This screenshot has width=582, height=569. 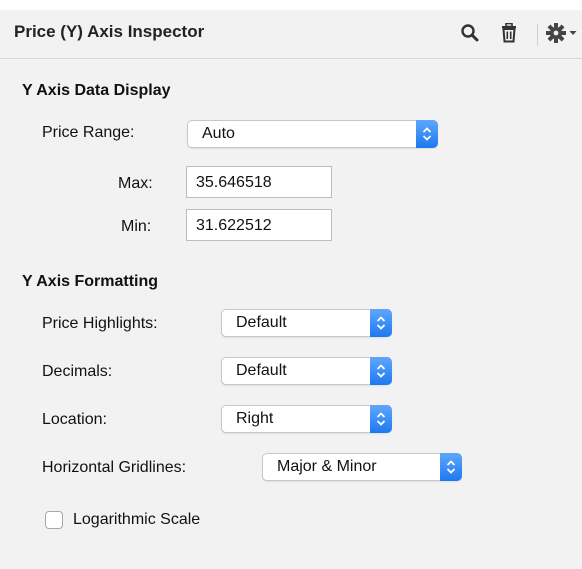 What do you see at coordinates (234, 182) in the screenshot?
I see `max-value: 35.646518` at bounding box center [234, 182].